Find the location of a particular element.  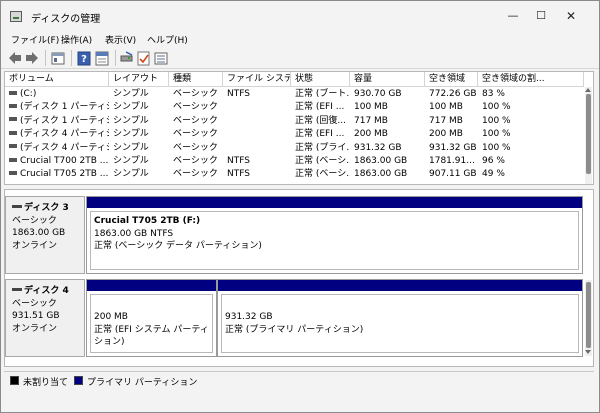

column-header-type: 種類 is located at coordinates (196, 79).